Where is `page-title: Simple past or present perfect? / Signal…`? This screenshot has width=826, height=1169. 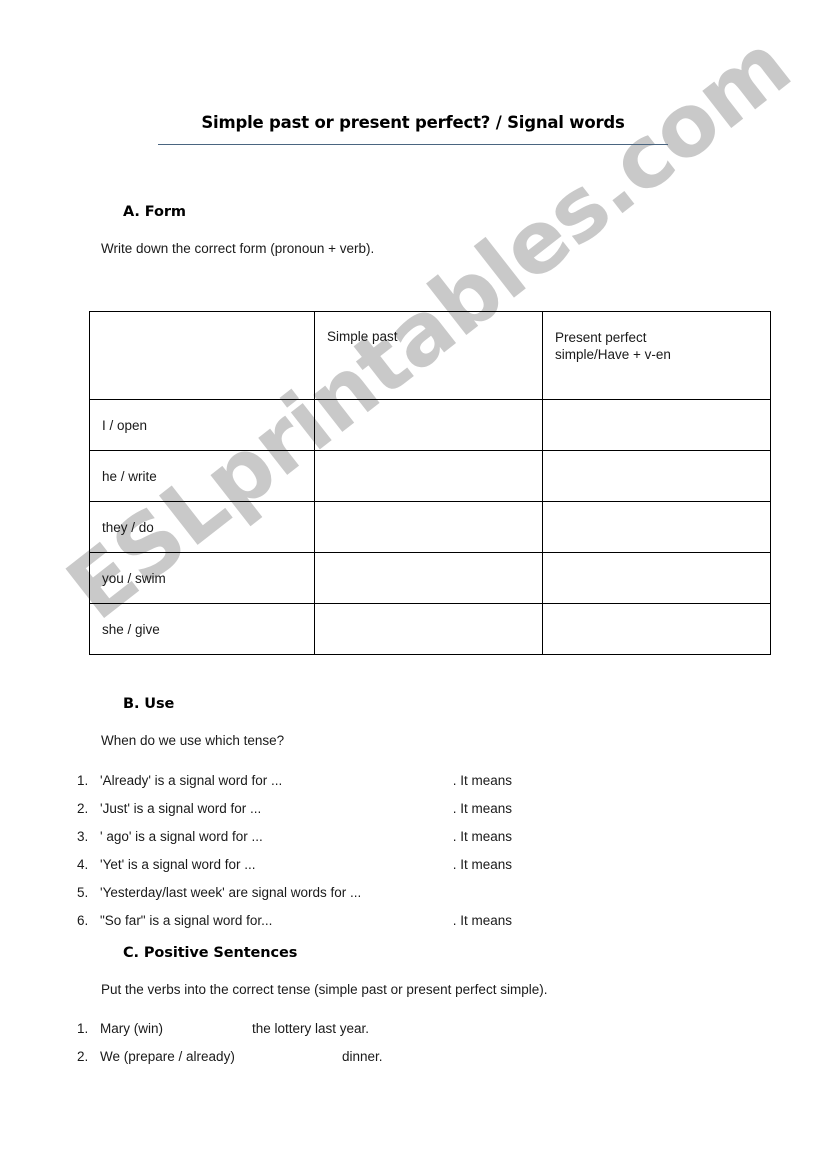
page-title: Simple past or present perfect? / Signal… is located at coordinates (413, 122).